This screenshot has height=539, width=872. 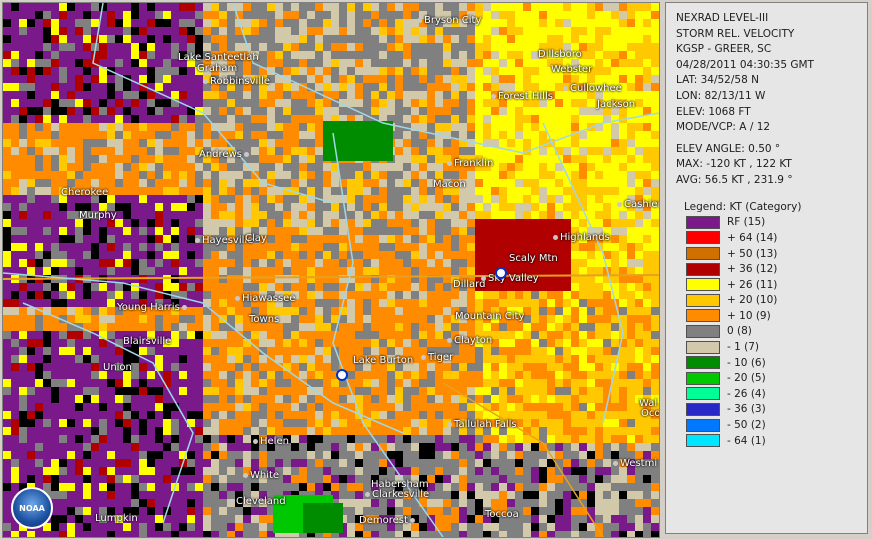 What do you see at coordinates (721, 95) in the screenshot?
I see `longitude: LON: 82/13/11 W` at bounding box center [721, 95].